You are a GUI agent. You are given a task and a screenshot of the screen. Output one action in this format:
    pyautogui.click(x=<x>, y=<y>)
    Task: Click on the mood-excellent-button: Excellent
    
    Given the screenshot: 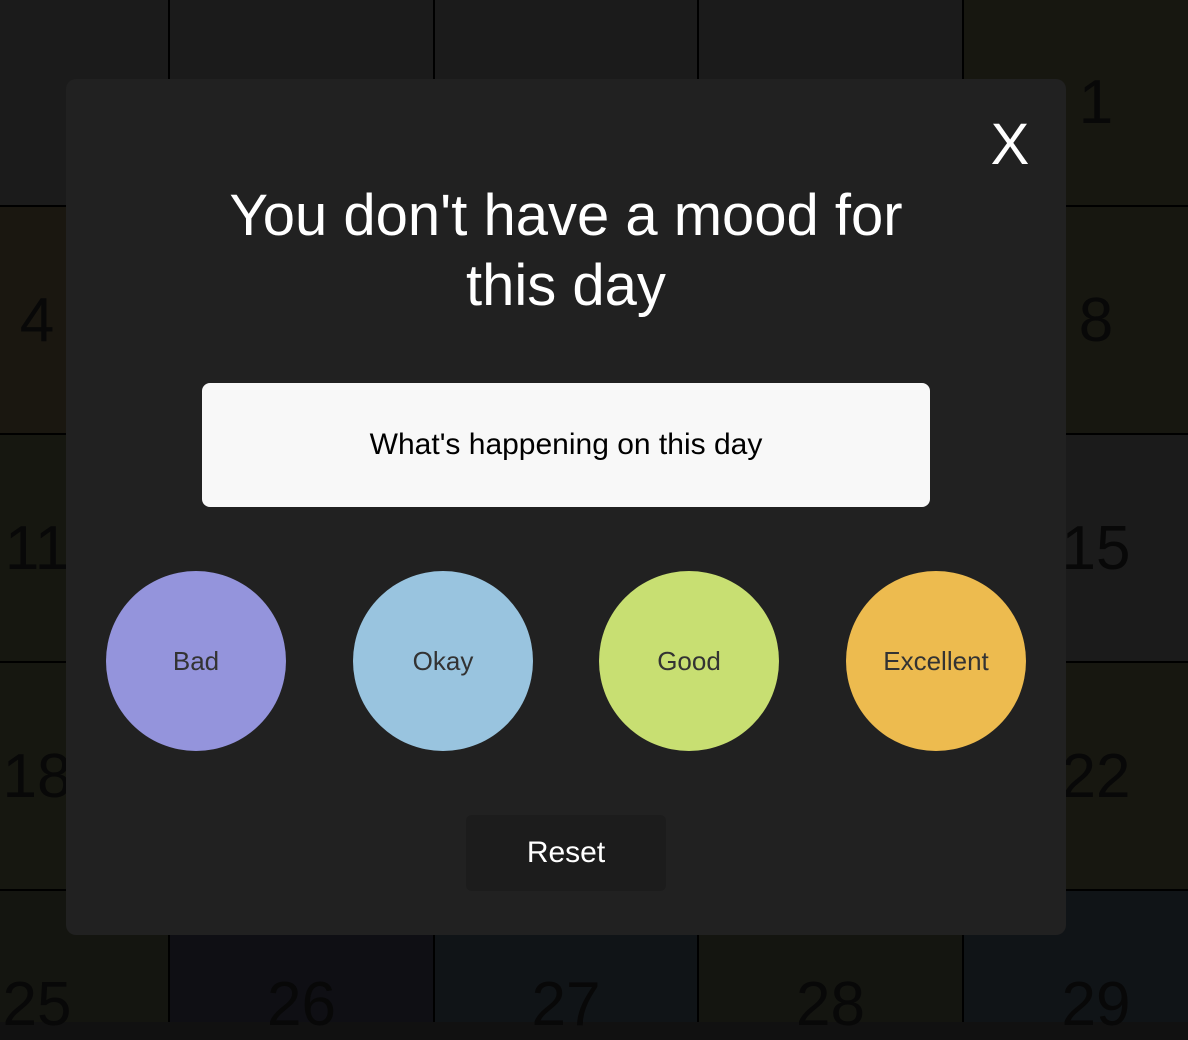 What is the action you would take?
    pyautogui.click(x=936, y=661)
    